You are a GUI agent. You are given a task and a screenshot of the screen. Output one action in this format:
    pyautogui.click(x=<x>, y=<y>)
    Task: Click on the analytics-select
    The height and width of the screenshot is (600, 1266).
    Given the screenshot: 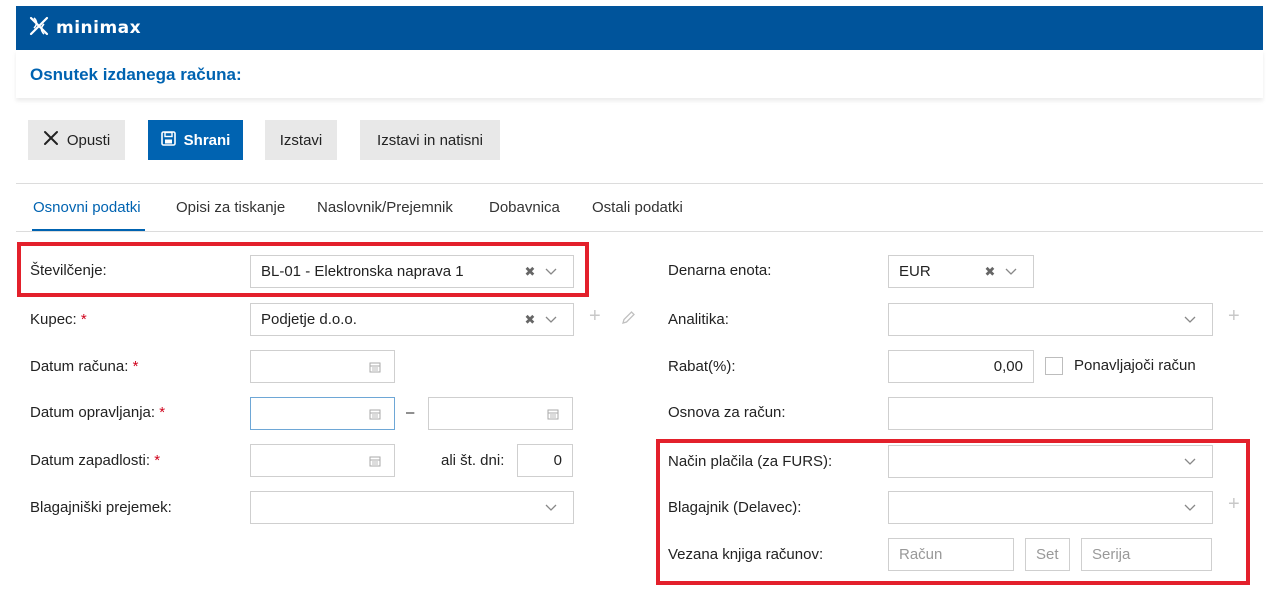 What is the action you would take?
    pyautogui.click(x=1050, y=319)
    